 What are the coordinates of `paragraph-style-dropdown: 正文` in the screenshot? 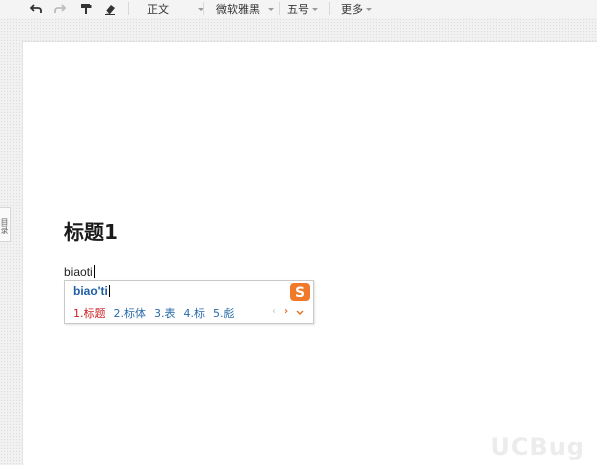 It's located at (175, 9).